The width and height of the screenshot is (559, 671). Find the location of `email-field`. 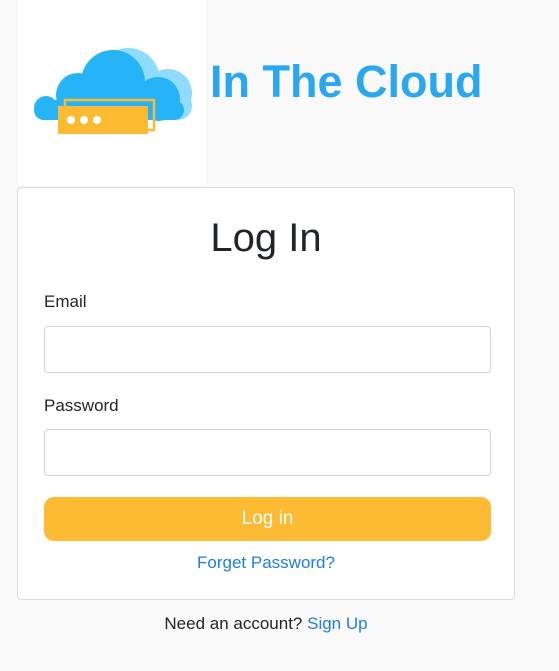

email-field is located at coordinates (267, 349).